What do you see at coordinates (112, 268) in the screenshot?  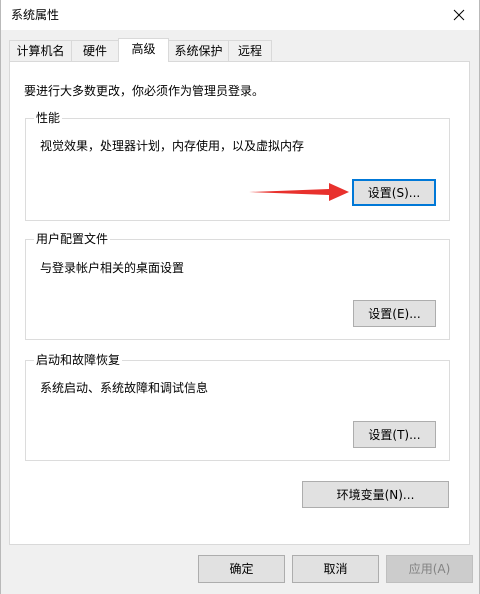 I see `user-profiles-description: 与登录帐户相关的桌面设置` at bounding box center [112, 268].